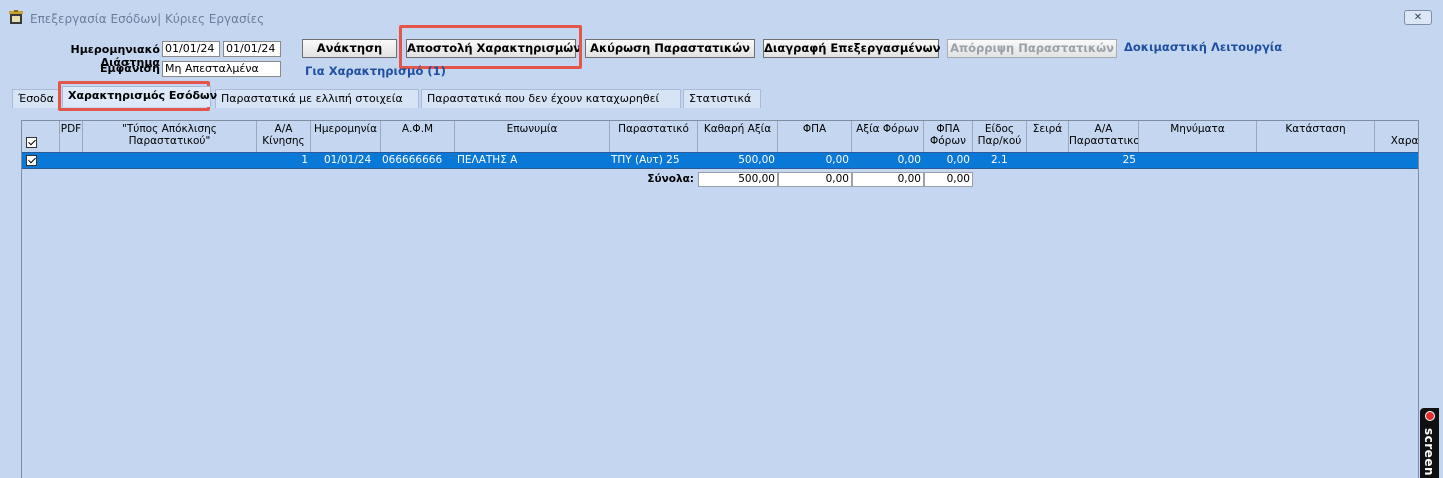 The width and height of the screenshot is (1443, 478). I want to click on column-header-series: Σειρά, so click(1048, 136).